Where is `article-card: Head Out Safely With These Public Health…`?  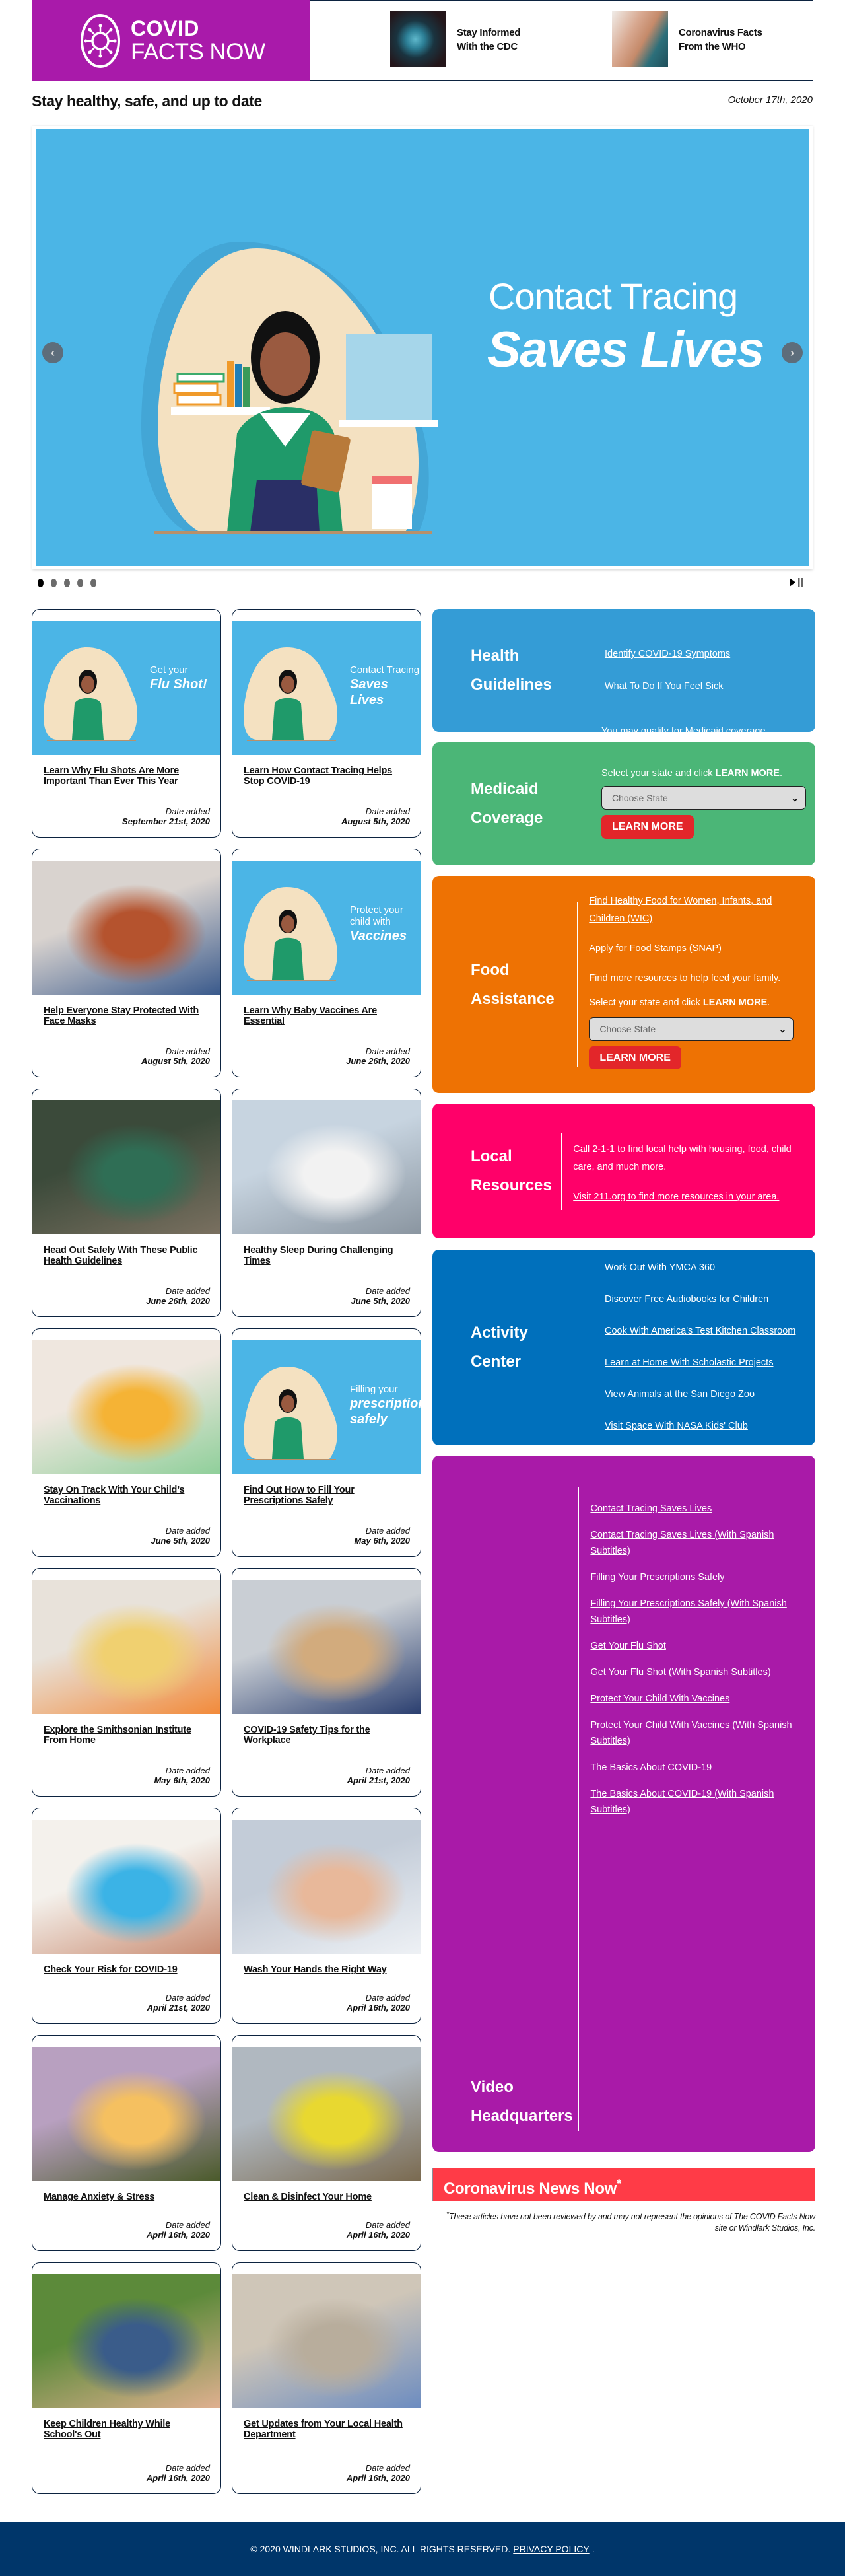
article-card: Head Out Safely With These Public Health… is located at coordinates (126, 1203).